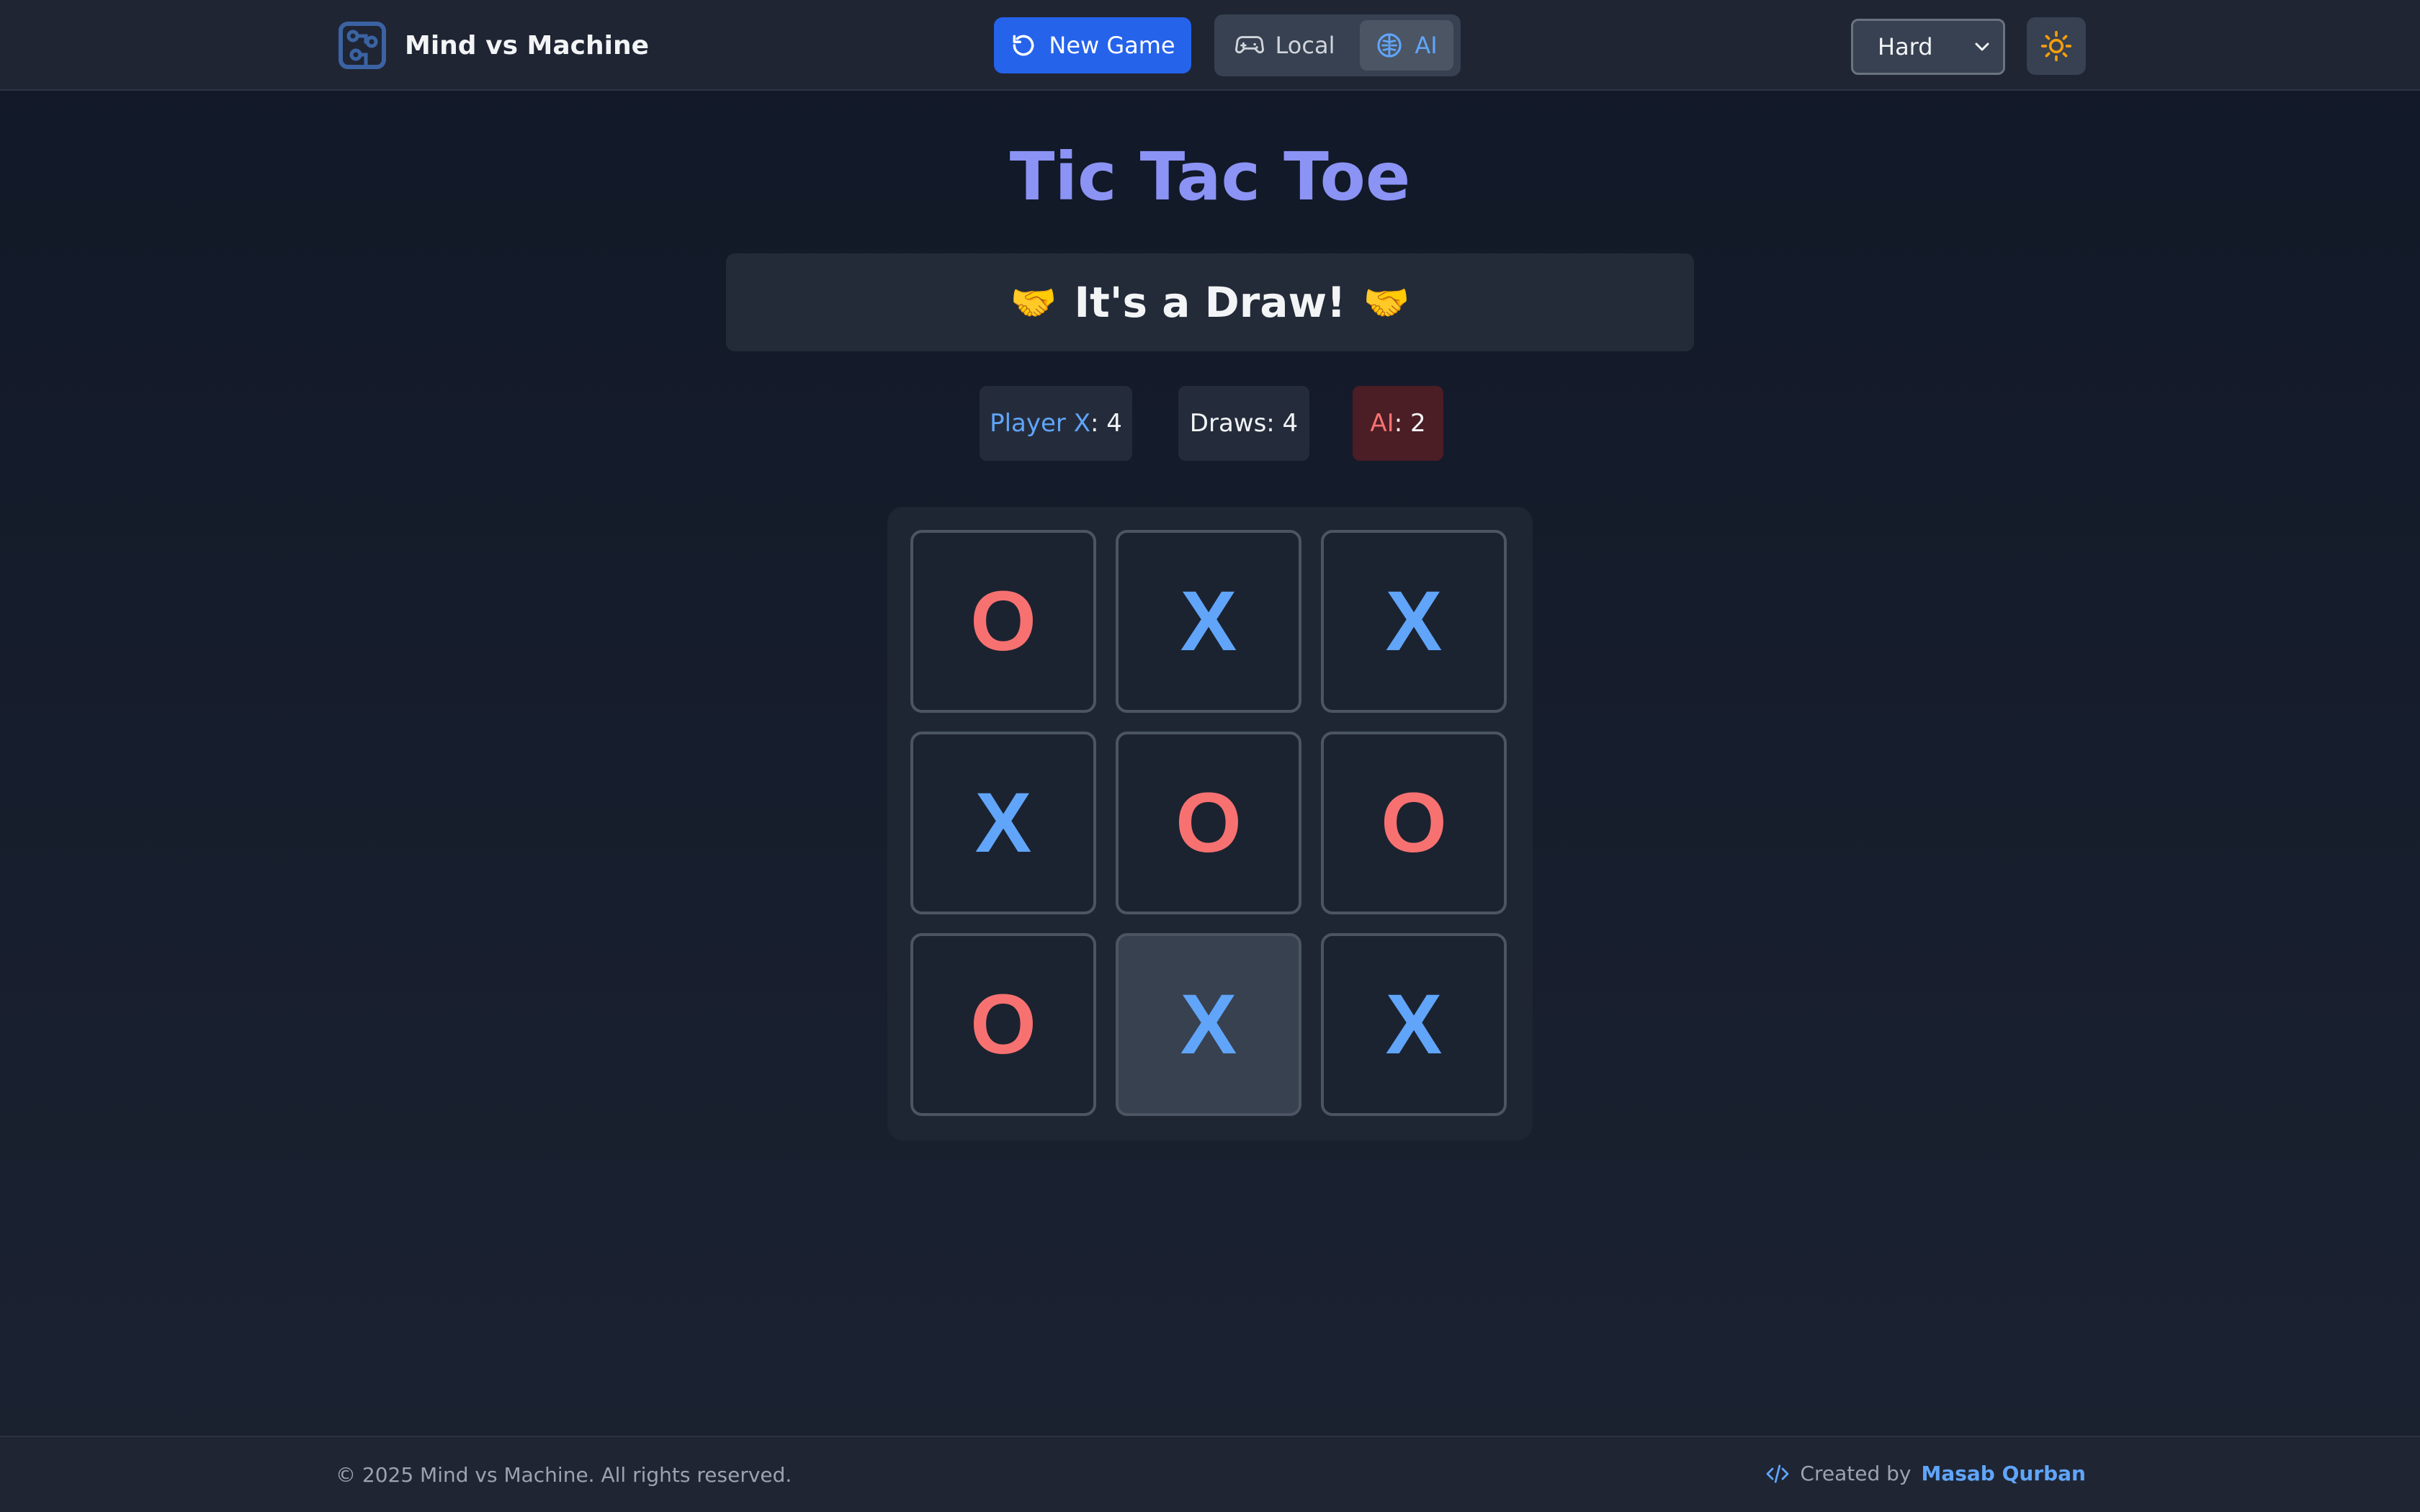 This screenshot has width=2420, height=1512. I want to click on difficulty-select: Hard, so click(1928, 47).